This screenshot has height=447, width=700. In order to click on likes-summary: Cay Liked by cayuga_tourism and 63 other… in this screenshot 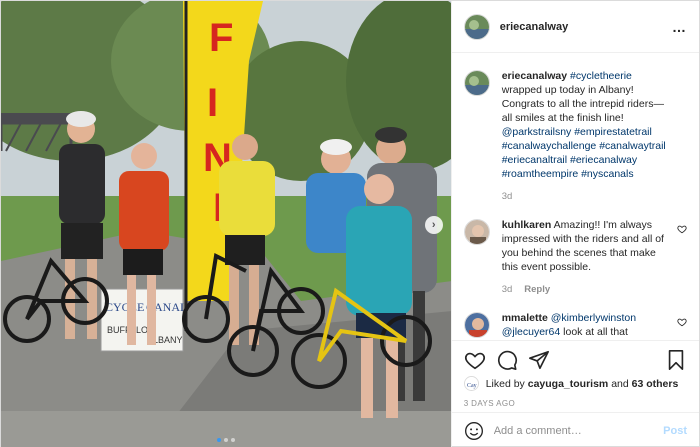, I will do `click(575, 383)`.